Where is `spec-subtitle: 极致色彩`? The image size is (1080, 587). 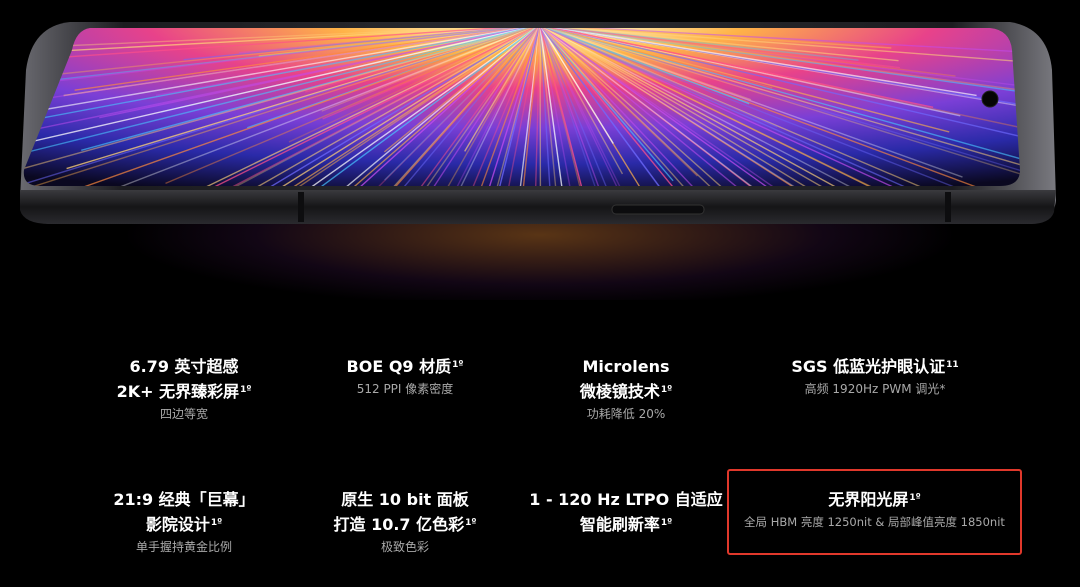
spec-subtitle: 极致色彩 is located at coordinates (404, 547).